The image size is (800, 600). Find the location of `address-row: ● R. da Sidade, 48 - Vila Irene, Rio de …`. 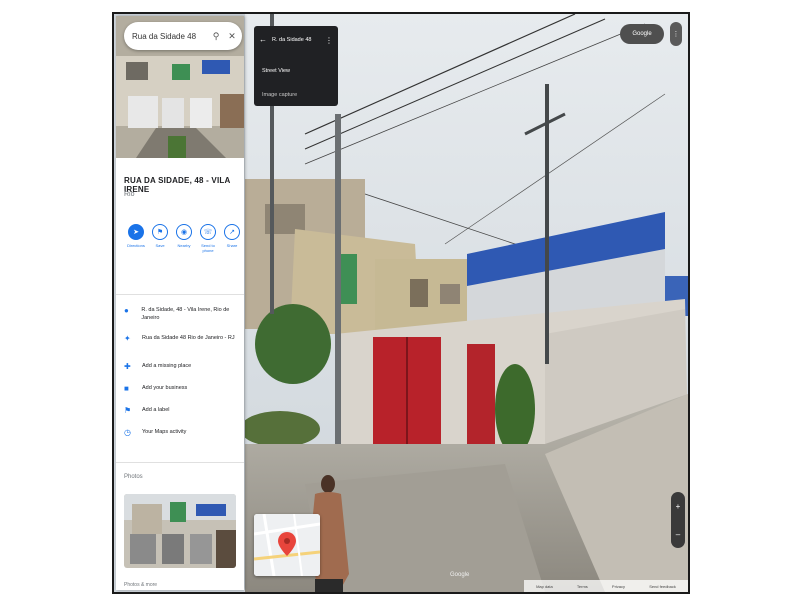

address-row: ● R. da Sidade, 48 - Vila Irene, Rio de … is located at coordinates (183, 314).